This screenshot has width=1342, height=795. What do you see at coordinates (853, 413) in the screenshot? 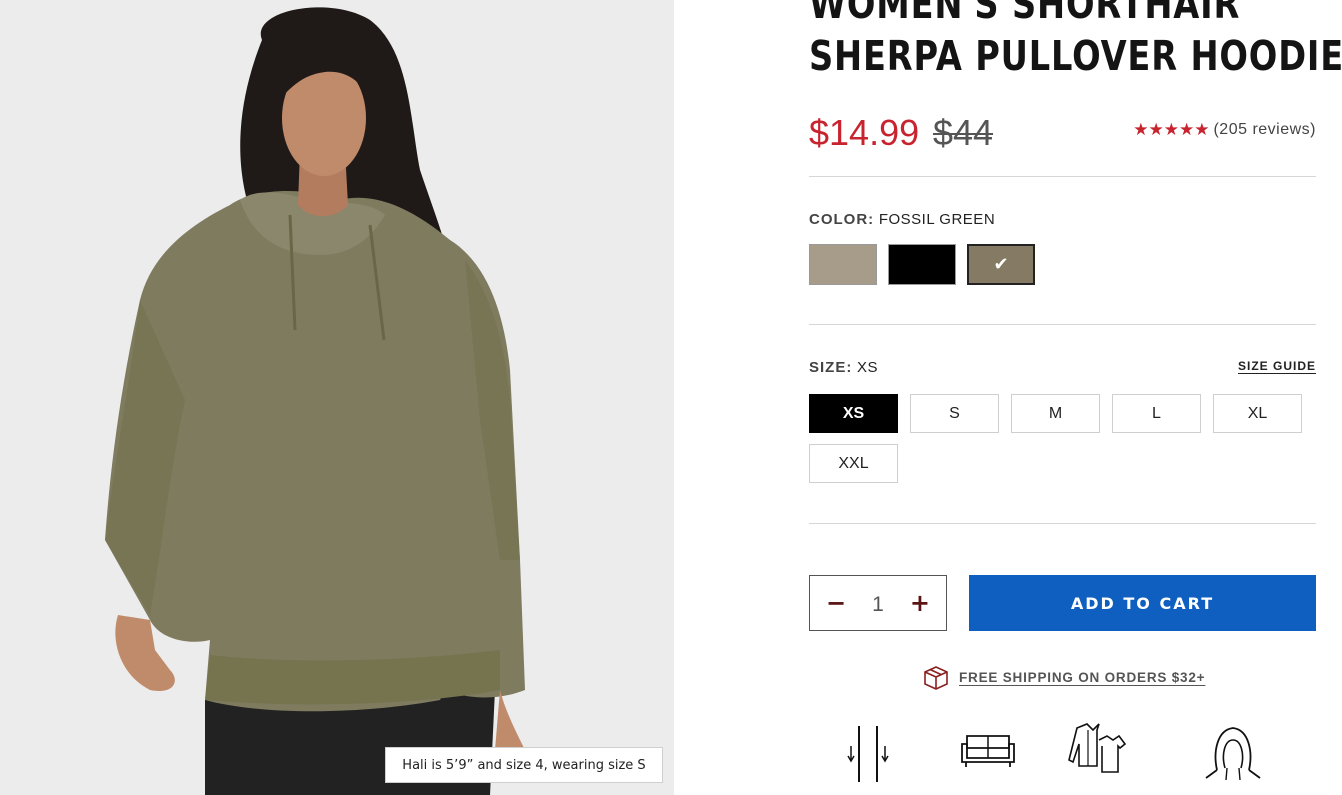
I see `size-option-xs: XS` at bounding box center [853, 413].